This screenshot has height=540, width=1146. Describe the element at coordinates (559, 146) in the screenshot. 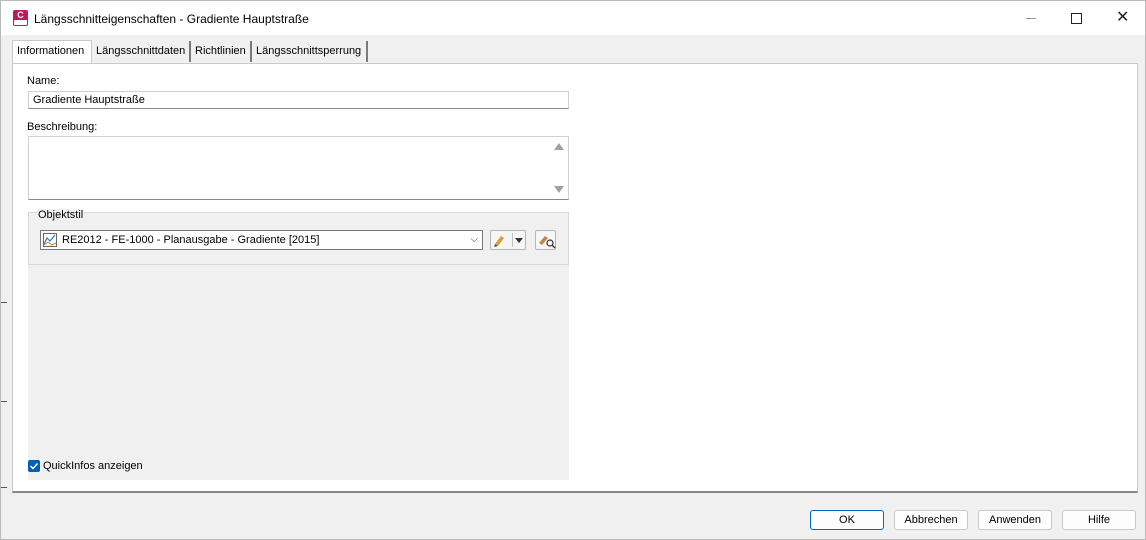

I see `scroll-up-arrow-icon` at that location.